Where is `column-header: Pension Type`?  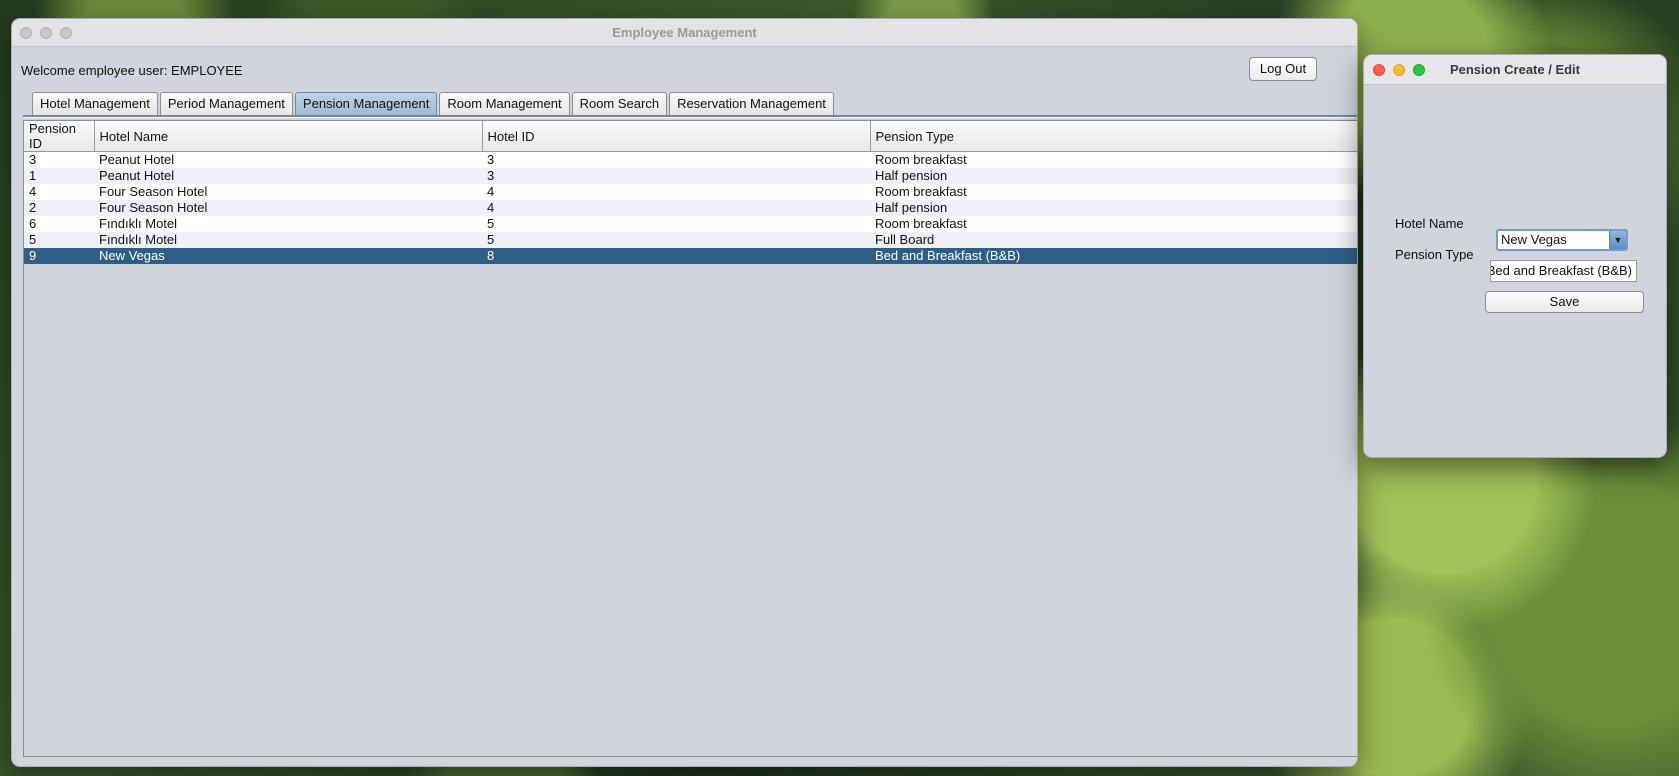
column-header: Pension Type is located at coordinates (1113, 136).